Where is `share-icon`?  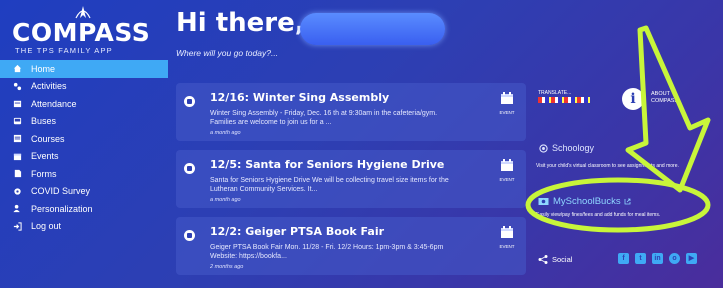 share-icon is located at coordinates (543, 259).